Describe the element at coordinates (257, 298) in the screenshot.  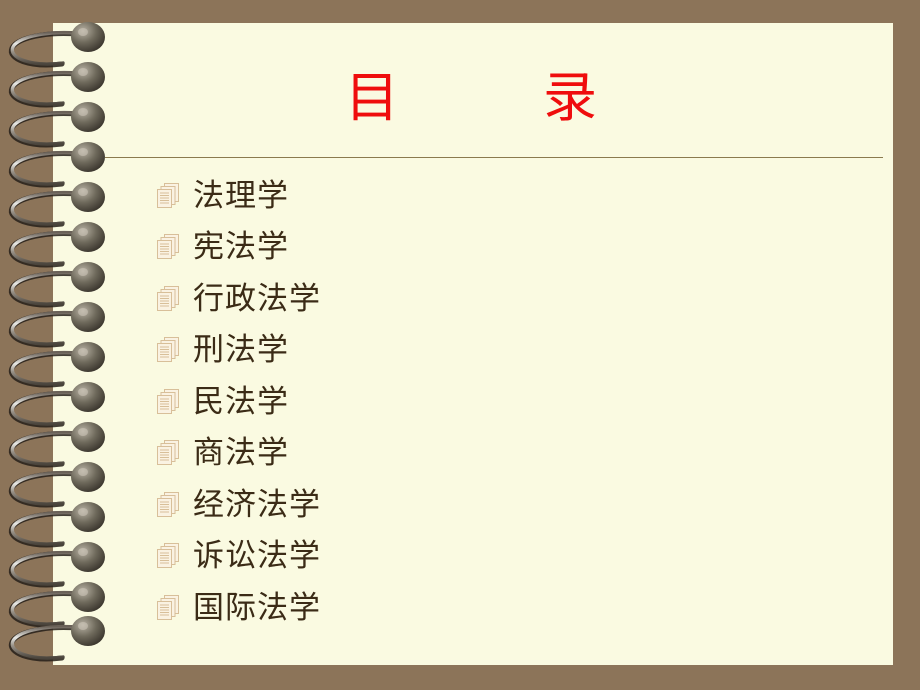
I see `list-item-label: 行政法学` at that location.